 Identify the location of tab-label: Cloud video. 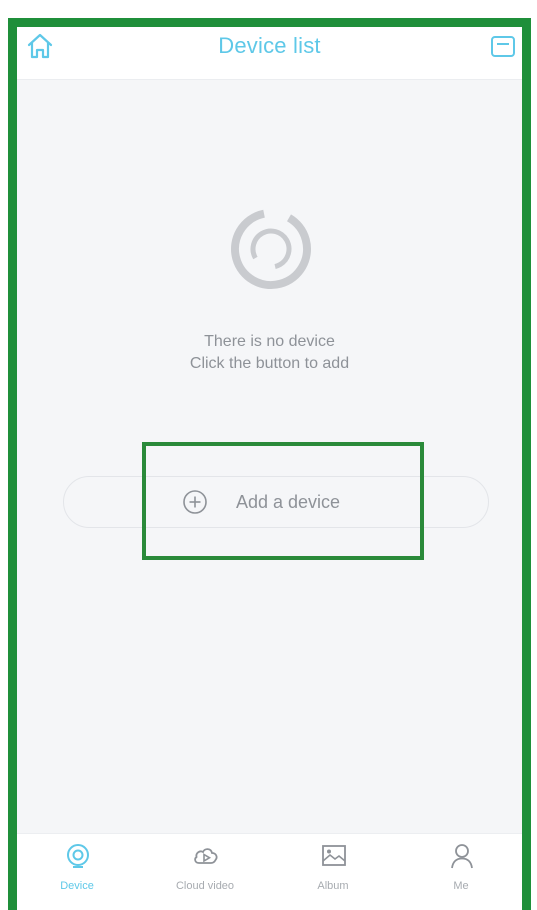
(205, 886).